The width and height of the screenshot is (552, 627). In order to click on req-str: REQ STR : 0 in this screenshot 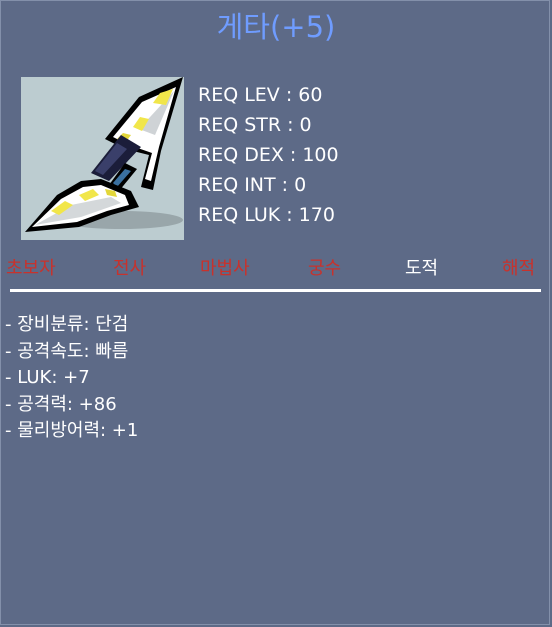, I will do `click(255, 125)`.